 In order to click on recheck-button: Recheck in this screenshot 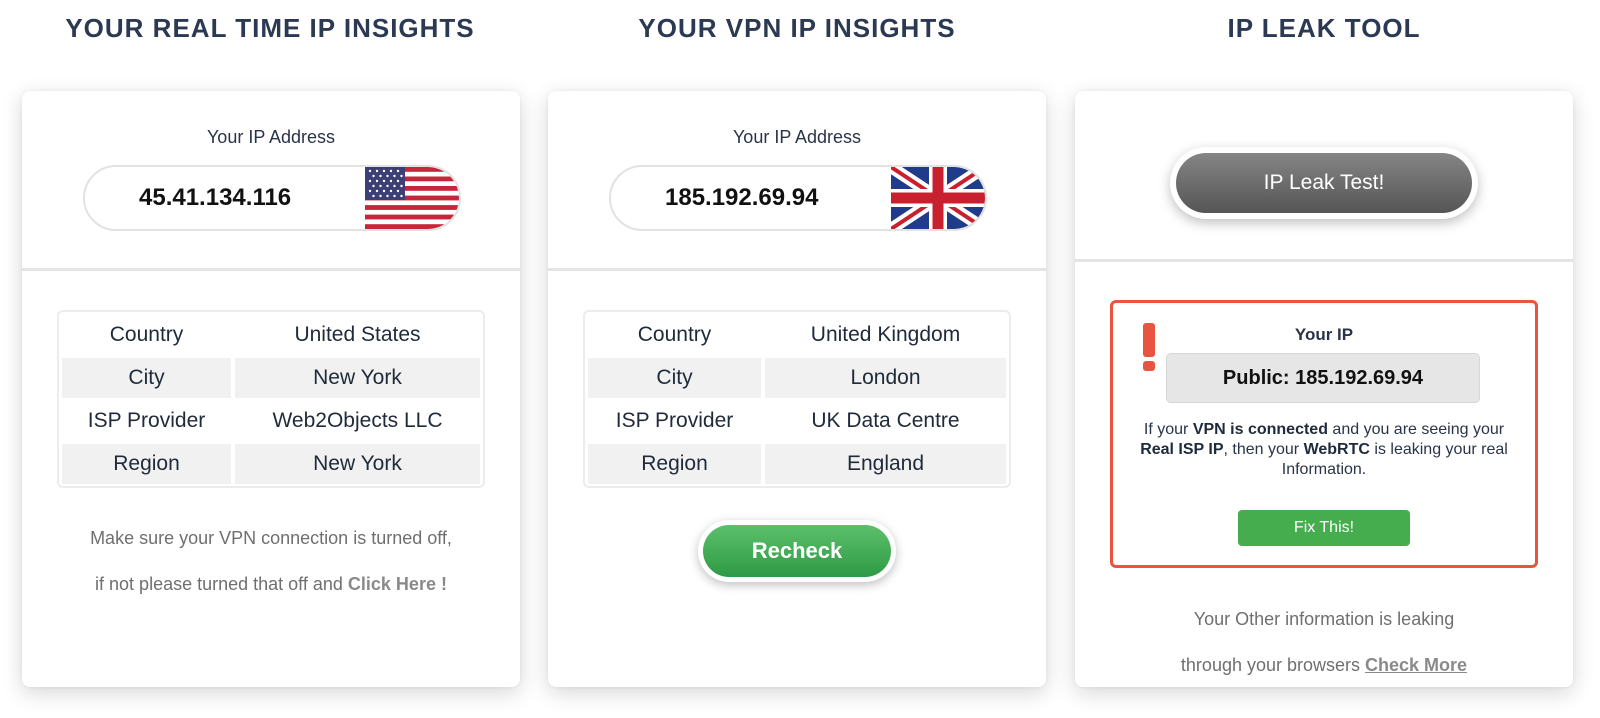, I will do `click(797, 551)`.